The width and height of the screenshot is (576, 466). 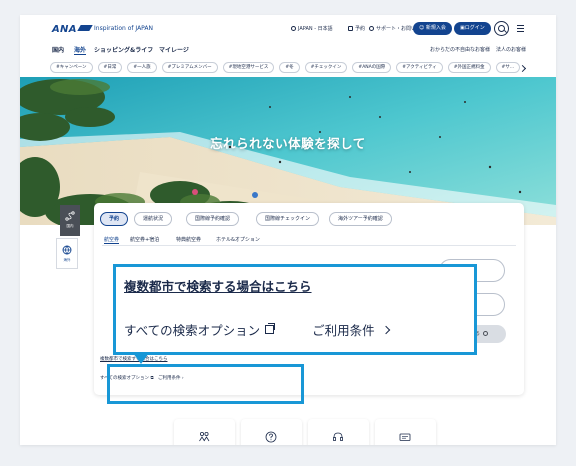 What do you see at coordinates (295, 309) in the screenshot?
I see `zoom-callout: 複数都市で検索する場合はこちら すべての検索オプション ご利用条件` at bounding box center [295, 309].